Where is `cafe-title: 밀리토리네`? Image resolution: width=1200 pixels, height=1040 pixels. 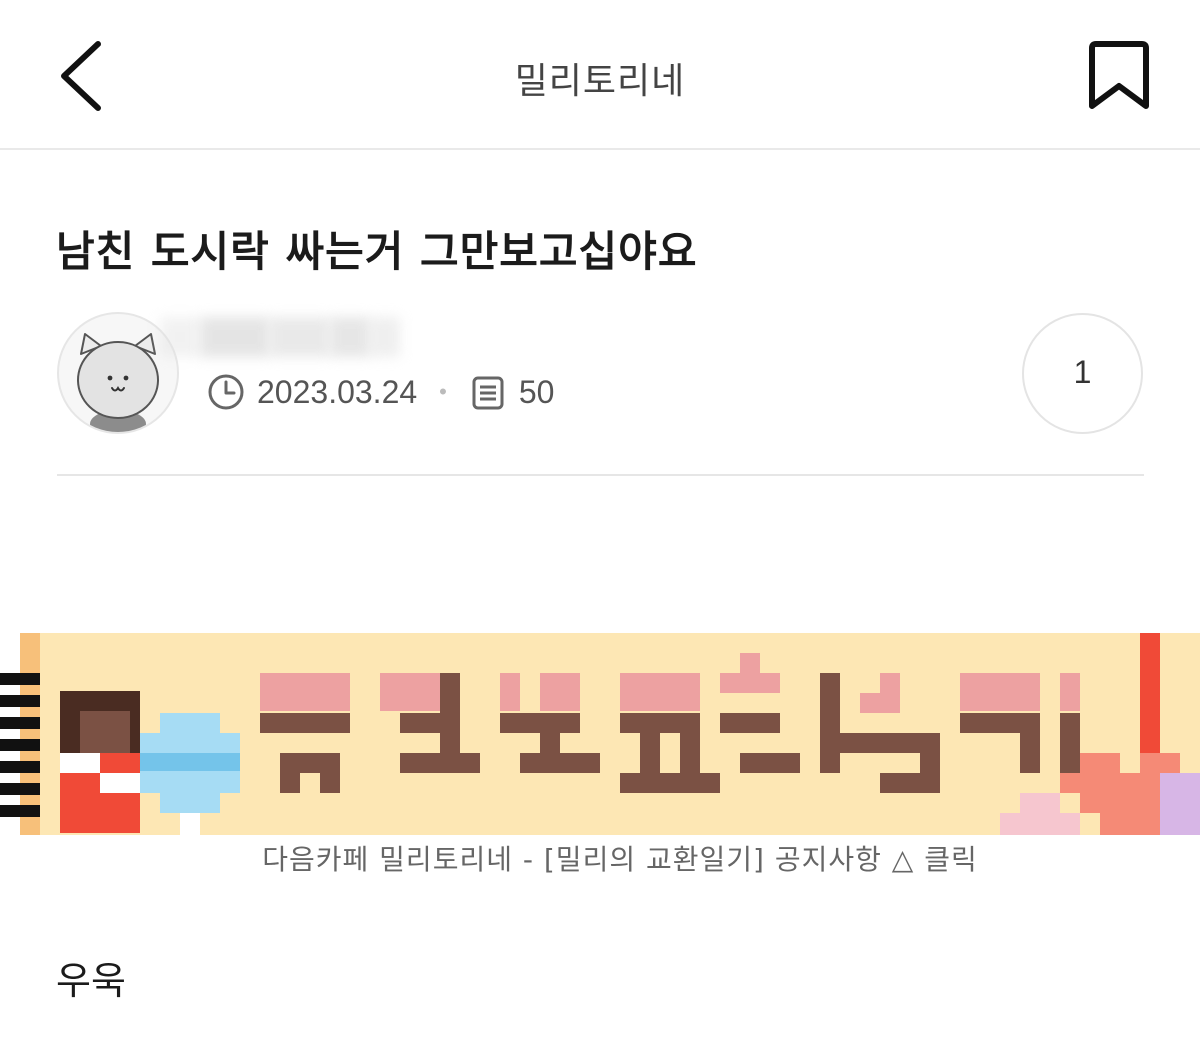
cafe-title: 밀리토리네 is located at coordinates (600, 81).